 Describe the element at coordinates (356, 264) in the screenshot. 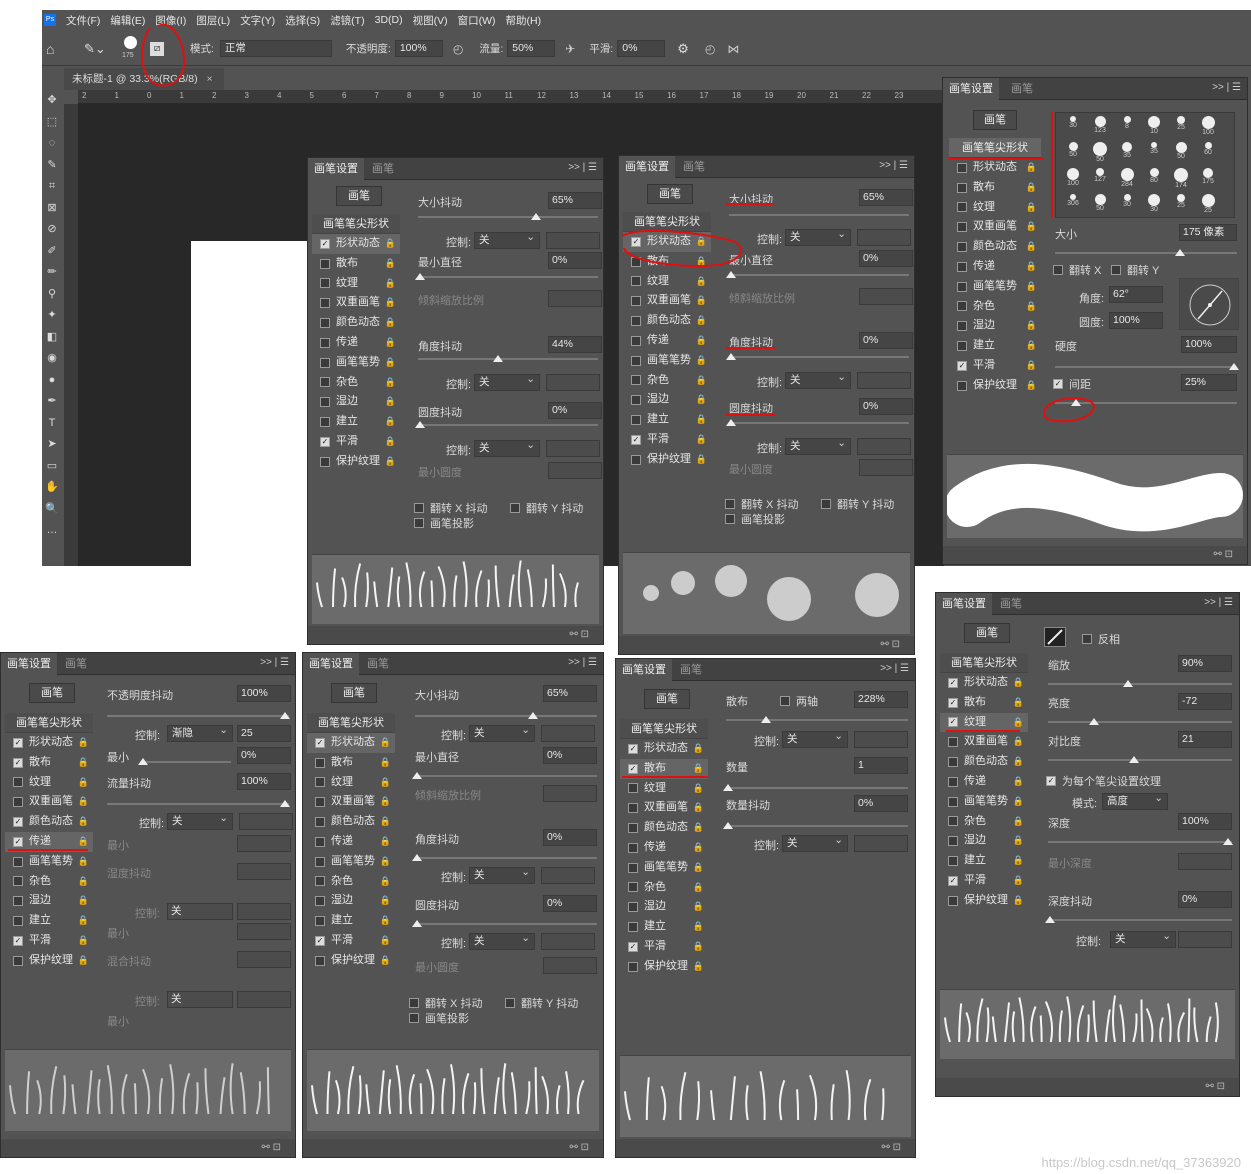

I see `list-item: 散布 🔒` at that location.